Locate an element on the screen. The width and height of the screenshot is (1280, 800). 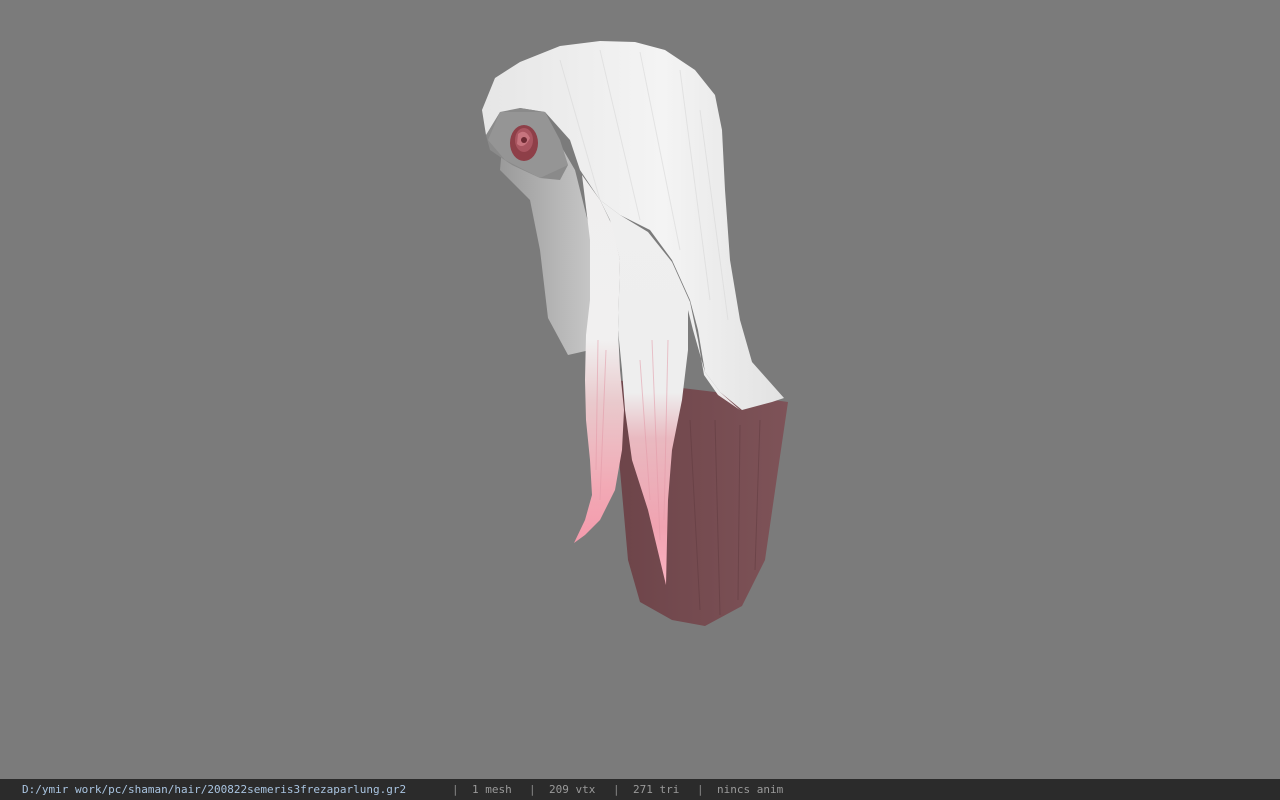
animation-status: nincs anim is located at coordinates (750, 789).